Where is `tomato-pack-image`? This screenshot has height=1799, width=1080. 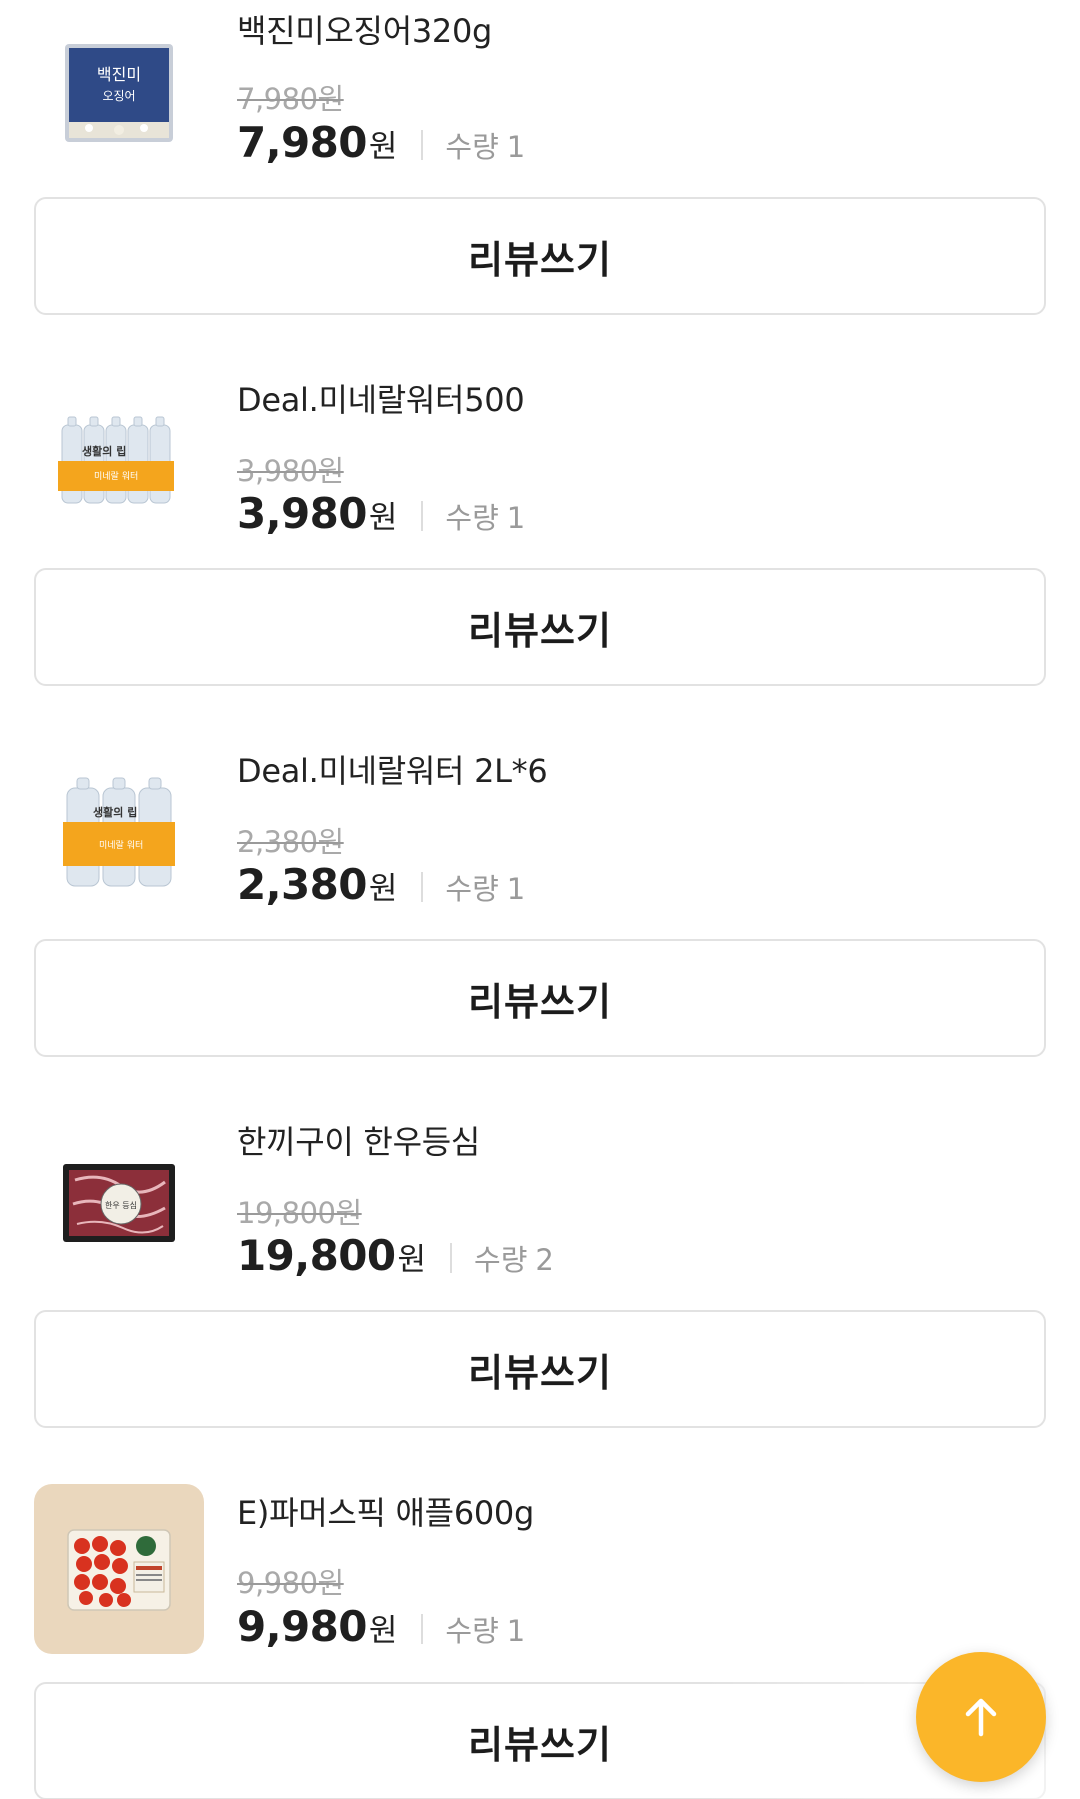 tomato-pack-image is located at coordinates (119, 1570).